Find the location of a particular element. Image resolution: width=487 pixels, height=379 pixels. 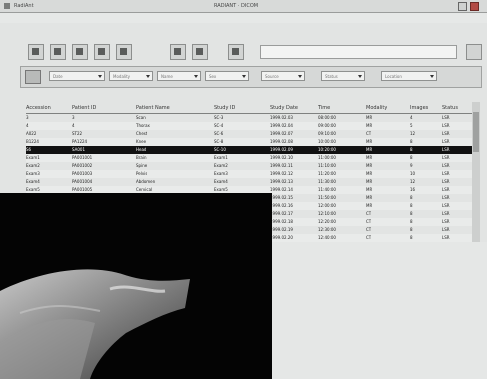

table-cell: PA001003 is located at coordinates (82, 173).